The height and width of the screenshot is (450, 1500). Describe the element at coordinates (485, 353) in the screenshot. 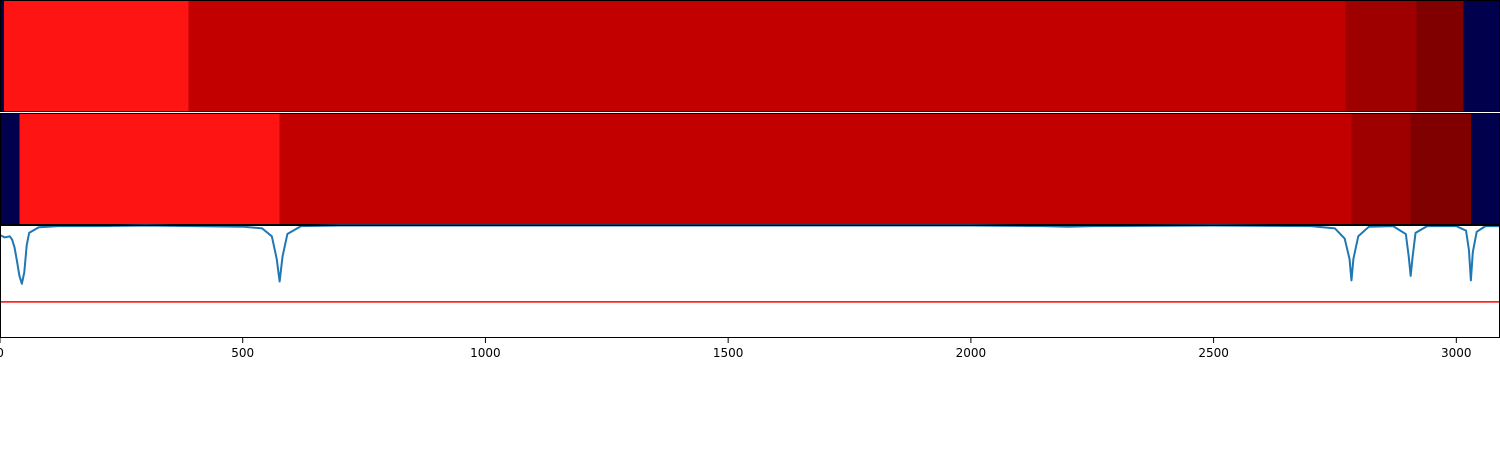

I see `x-tick-label: 1000` at that location.